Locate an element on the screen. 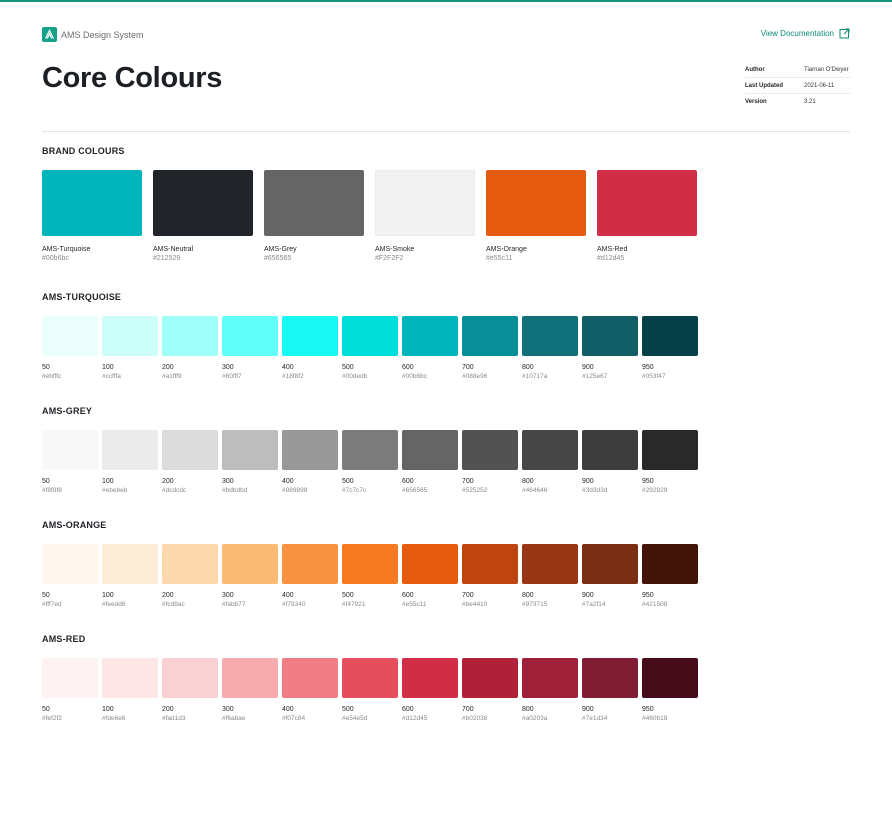  brand-swatch: AMS-Red #d12d45 is located at coordinates (647, 217).